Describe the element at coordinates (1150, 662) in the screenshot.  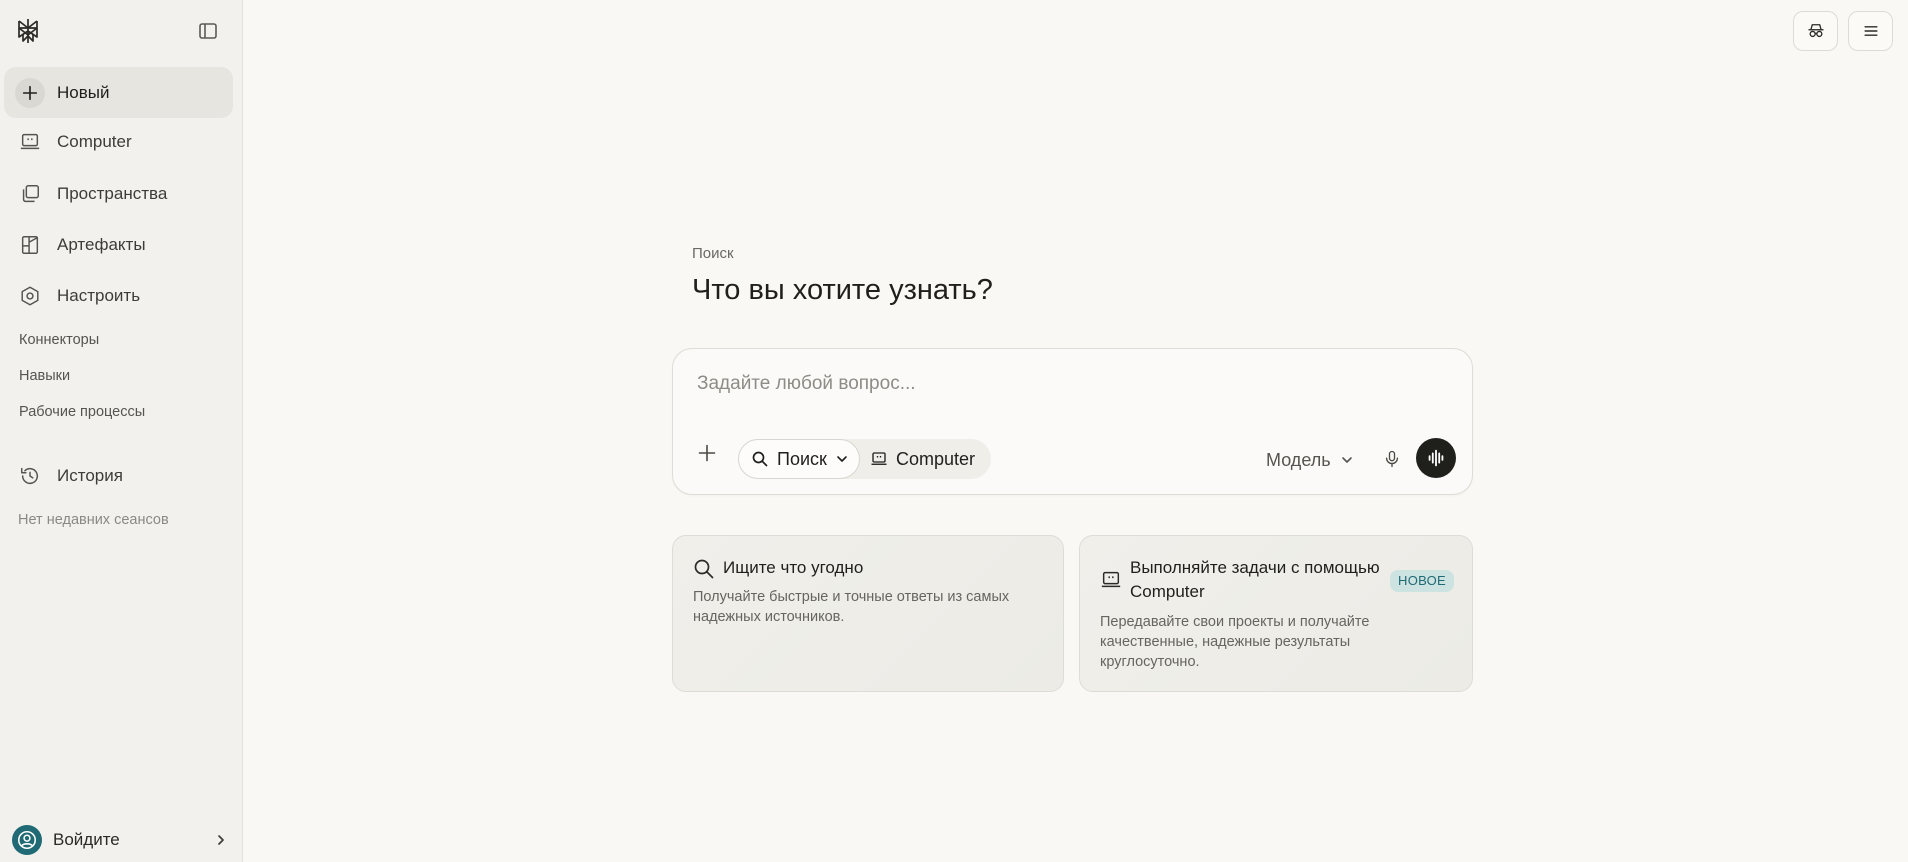
I see `card-description-line: круглосуточно.` at that location.